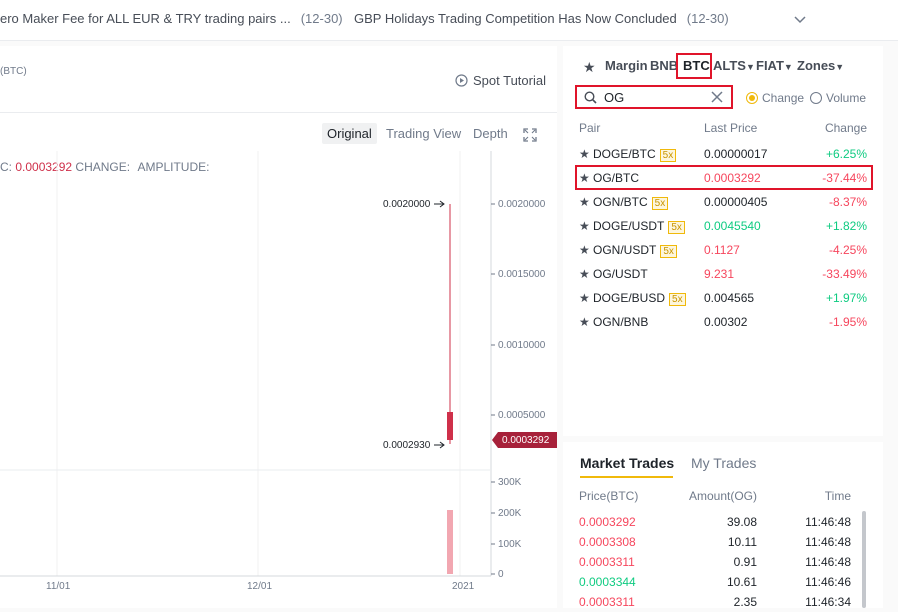  I want to click on tab-fiat-label: FIAT, so click(770, 65).